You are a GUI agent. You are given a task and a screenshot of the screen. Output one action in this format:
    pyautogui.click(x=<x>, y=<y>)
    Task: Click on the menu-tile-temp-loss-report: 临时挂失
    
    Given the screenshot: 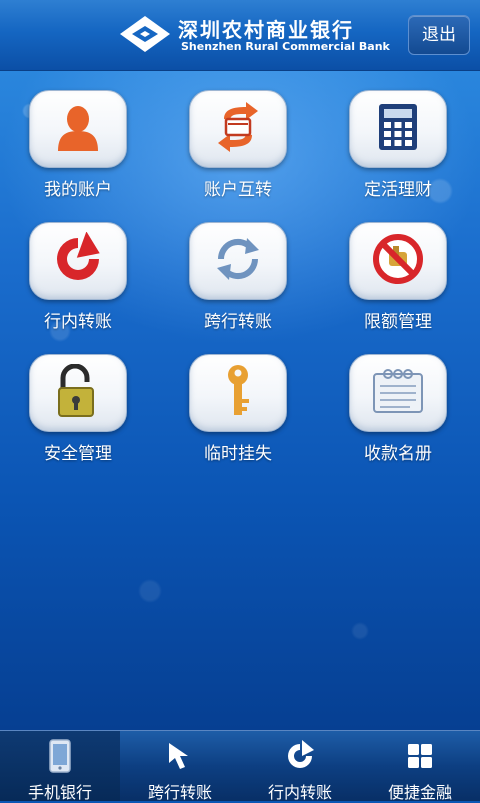 What is the action you would take?
    pyautogui.click(x=238, y=409)
    